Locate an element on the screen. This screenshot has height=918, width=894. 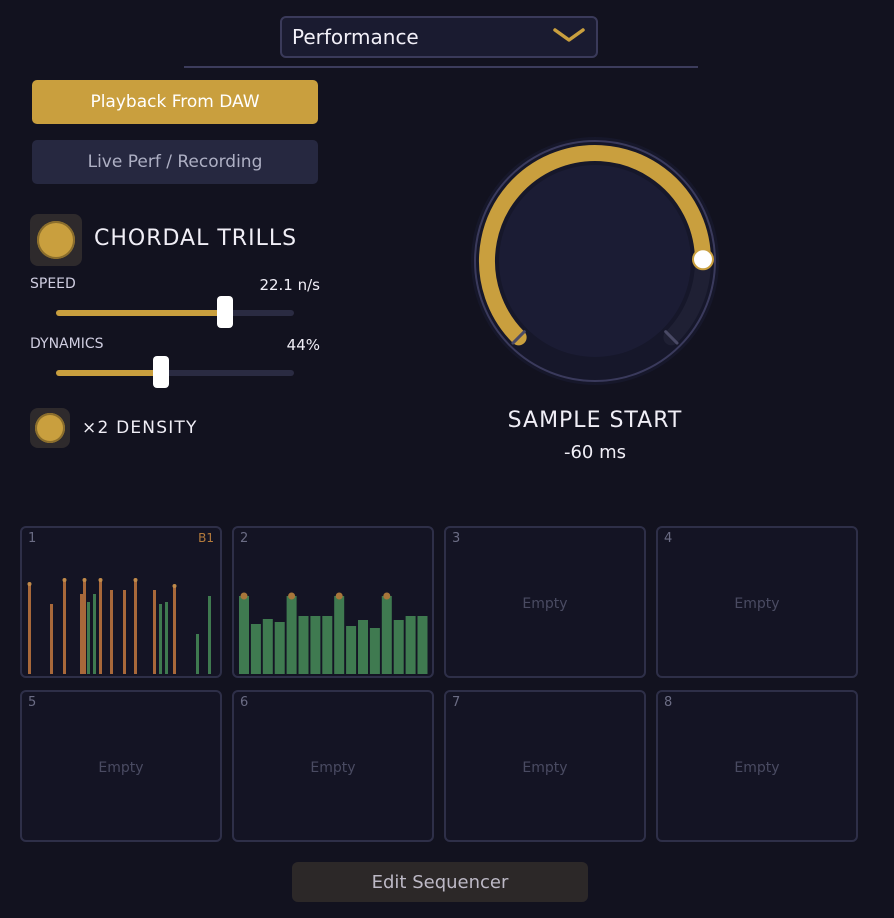
chordal-trills-toggle is located at coordinates (56, 240).